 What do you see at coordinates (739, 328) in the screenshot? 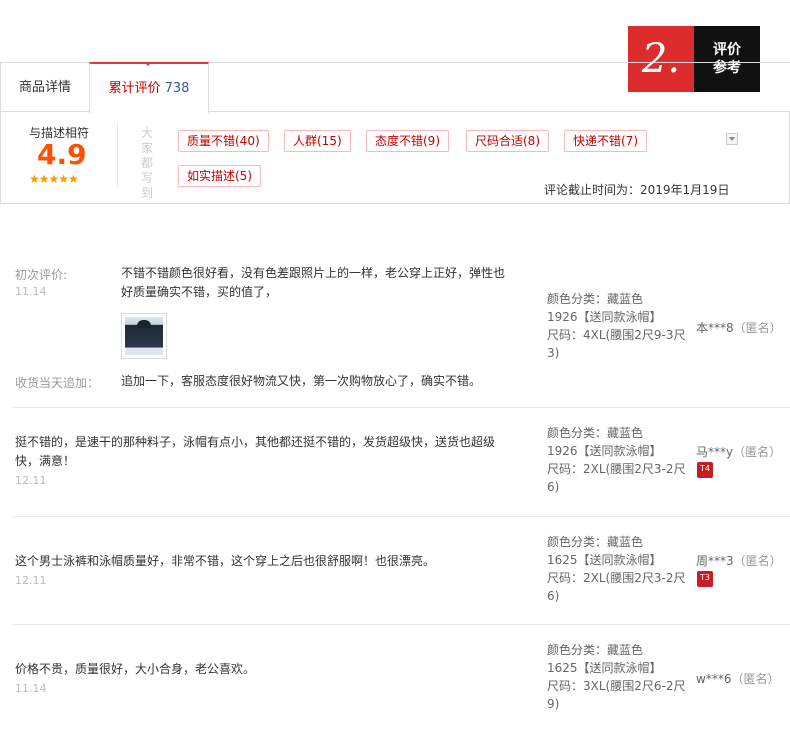
I see `reviewer-name: 本***8（匿名）` at bounding box center [739, 328].